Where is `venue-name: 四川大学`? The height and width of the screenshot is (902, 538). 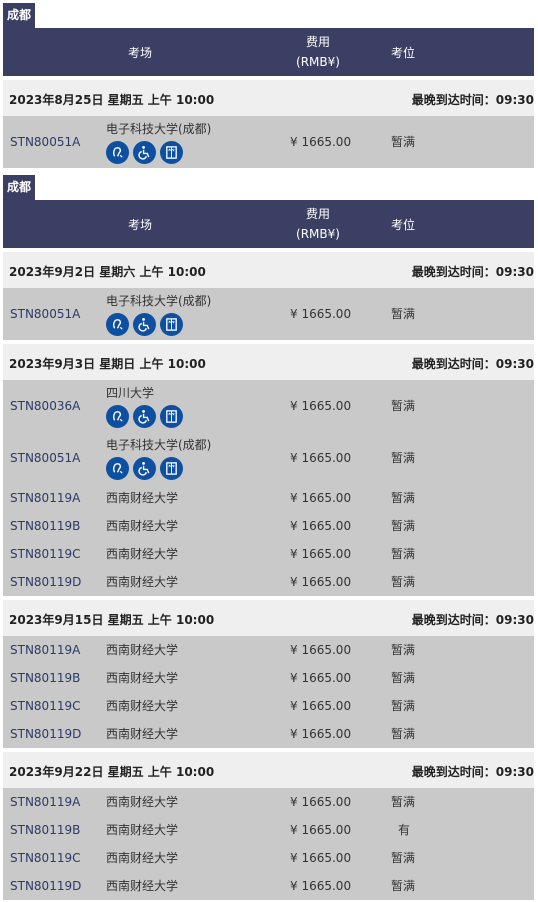
venue-name: 四川大学 is located at coordinates (130, 393).